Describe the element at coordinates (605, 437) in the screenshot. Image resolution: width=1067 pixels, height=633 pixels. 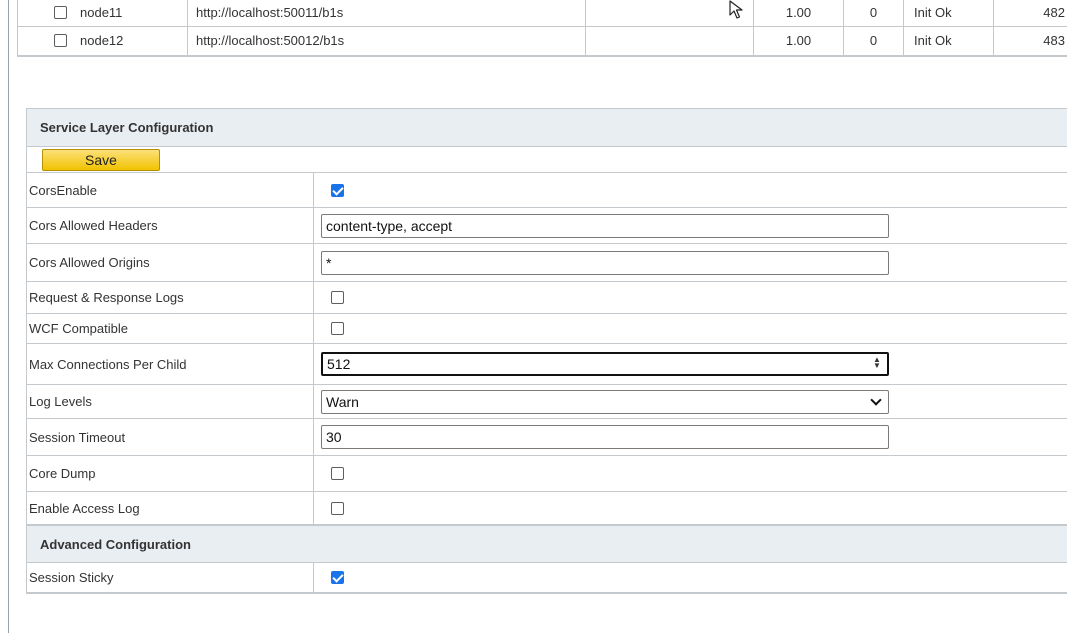
I see `session-timeout-input` at that location.